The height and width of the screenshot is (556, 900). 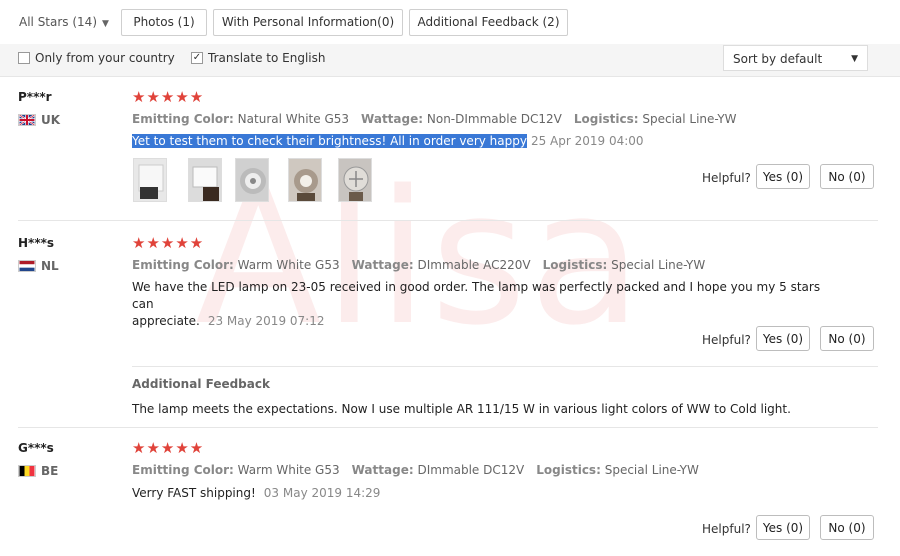 I want to click on review-date: 23 May 2019 07:12, so click(x=266, y=321).